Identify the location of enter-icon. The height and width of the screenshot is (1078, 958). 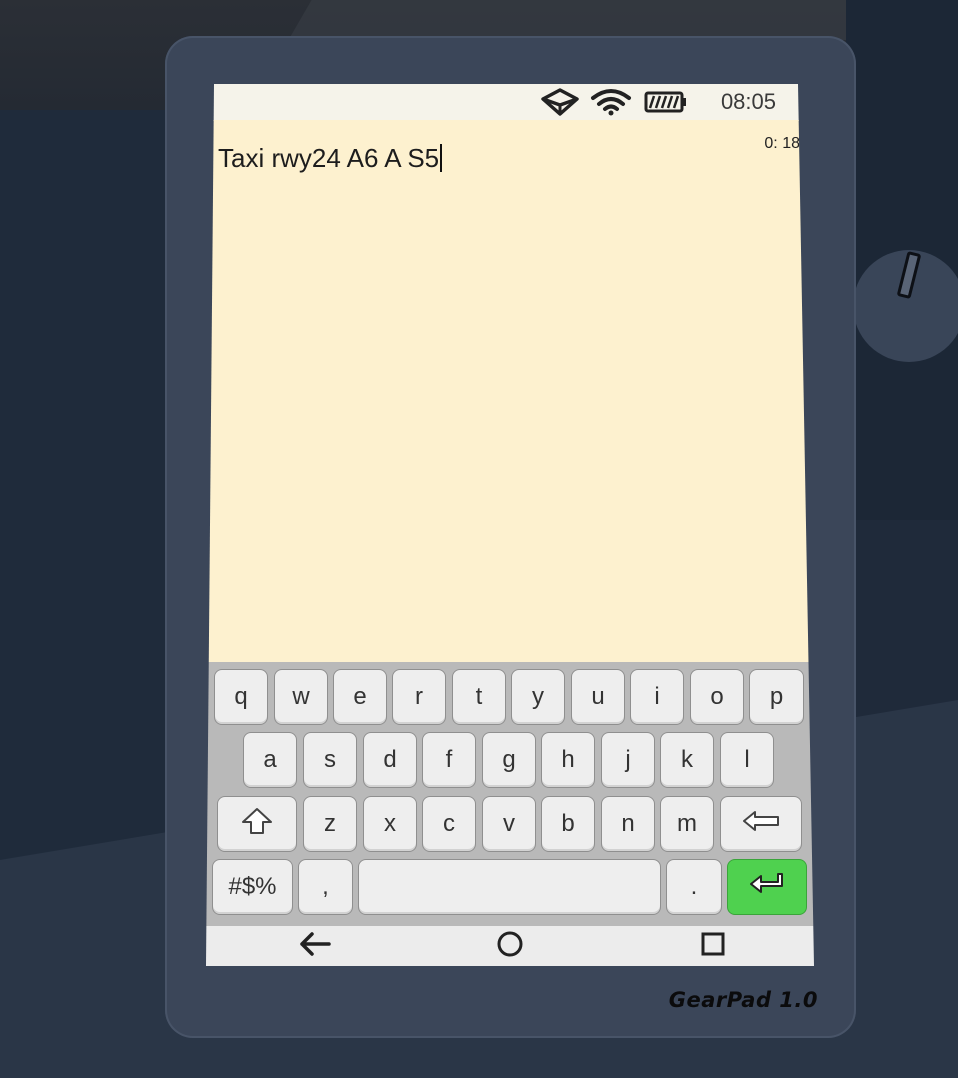
(767, 887).